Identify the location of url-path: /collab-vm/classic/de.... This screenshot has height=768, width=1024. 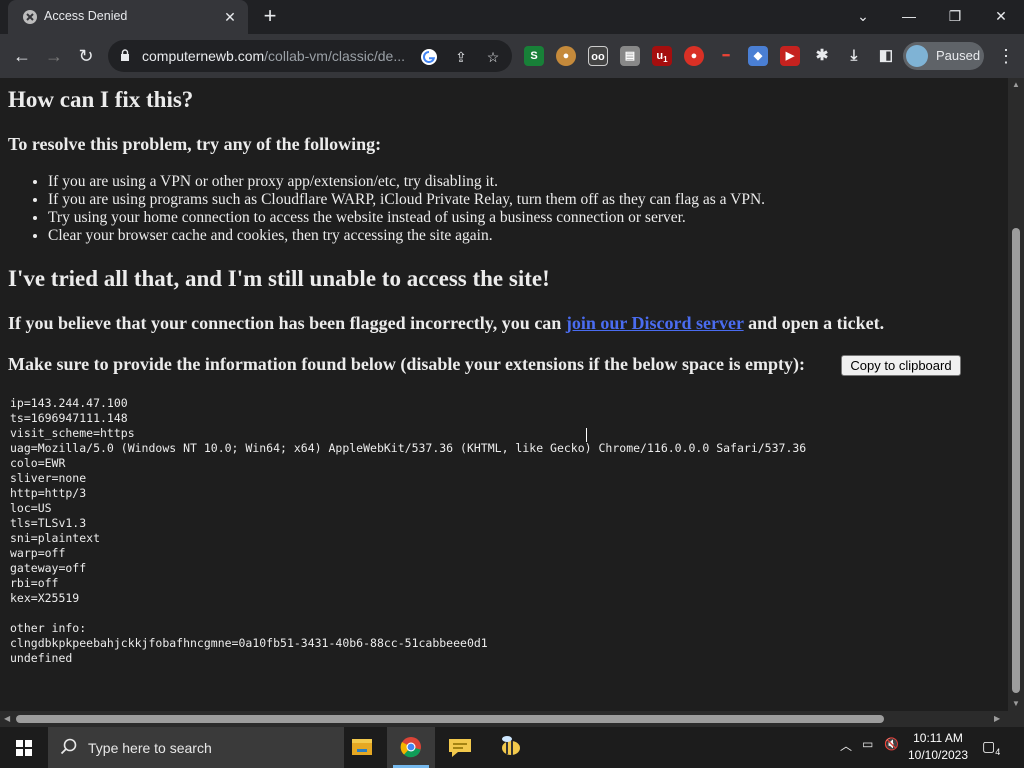
(334, 56).